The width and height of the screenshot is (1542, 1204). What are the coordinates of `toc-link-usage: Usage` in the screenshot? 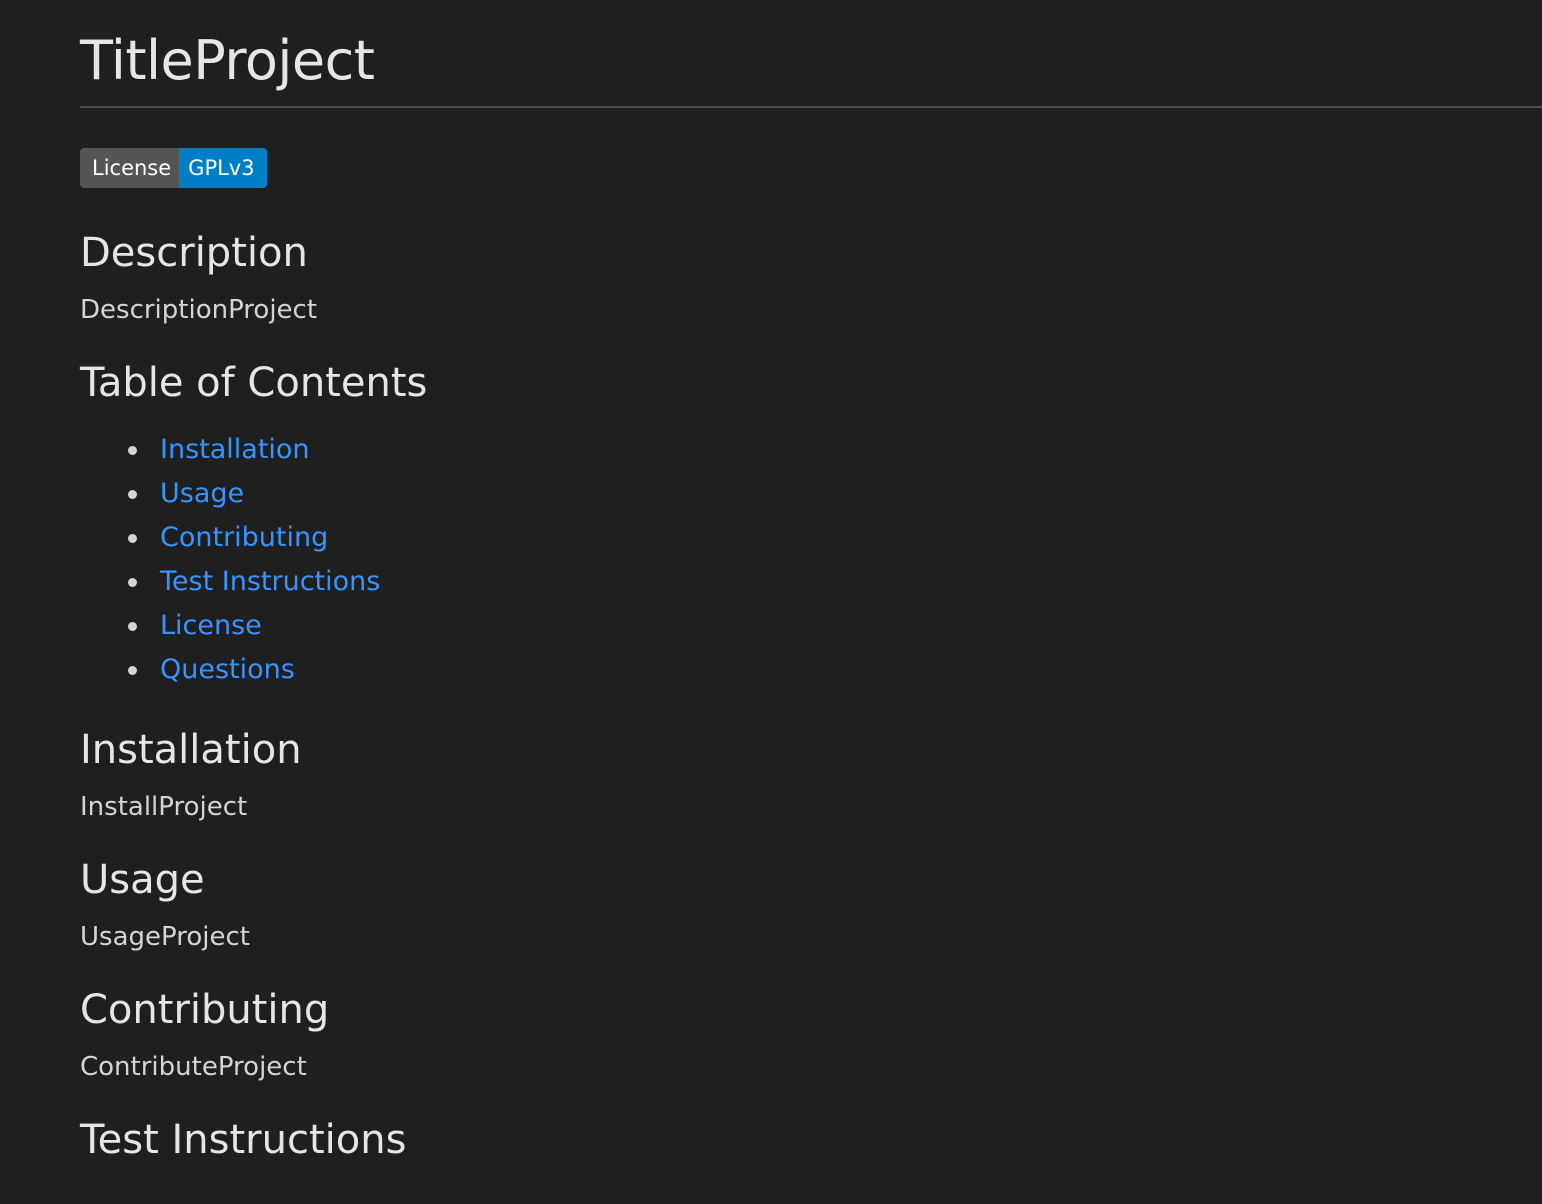 It's located at (202, 493).